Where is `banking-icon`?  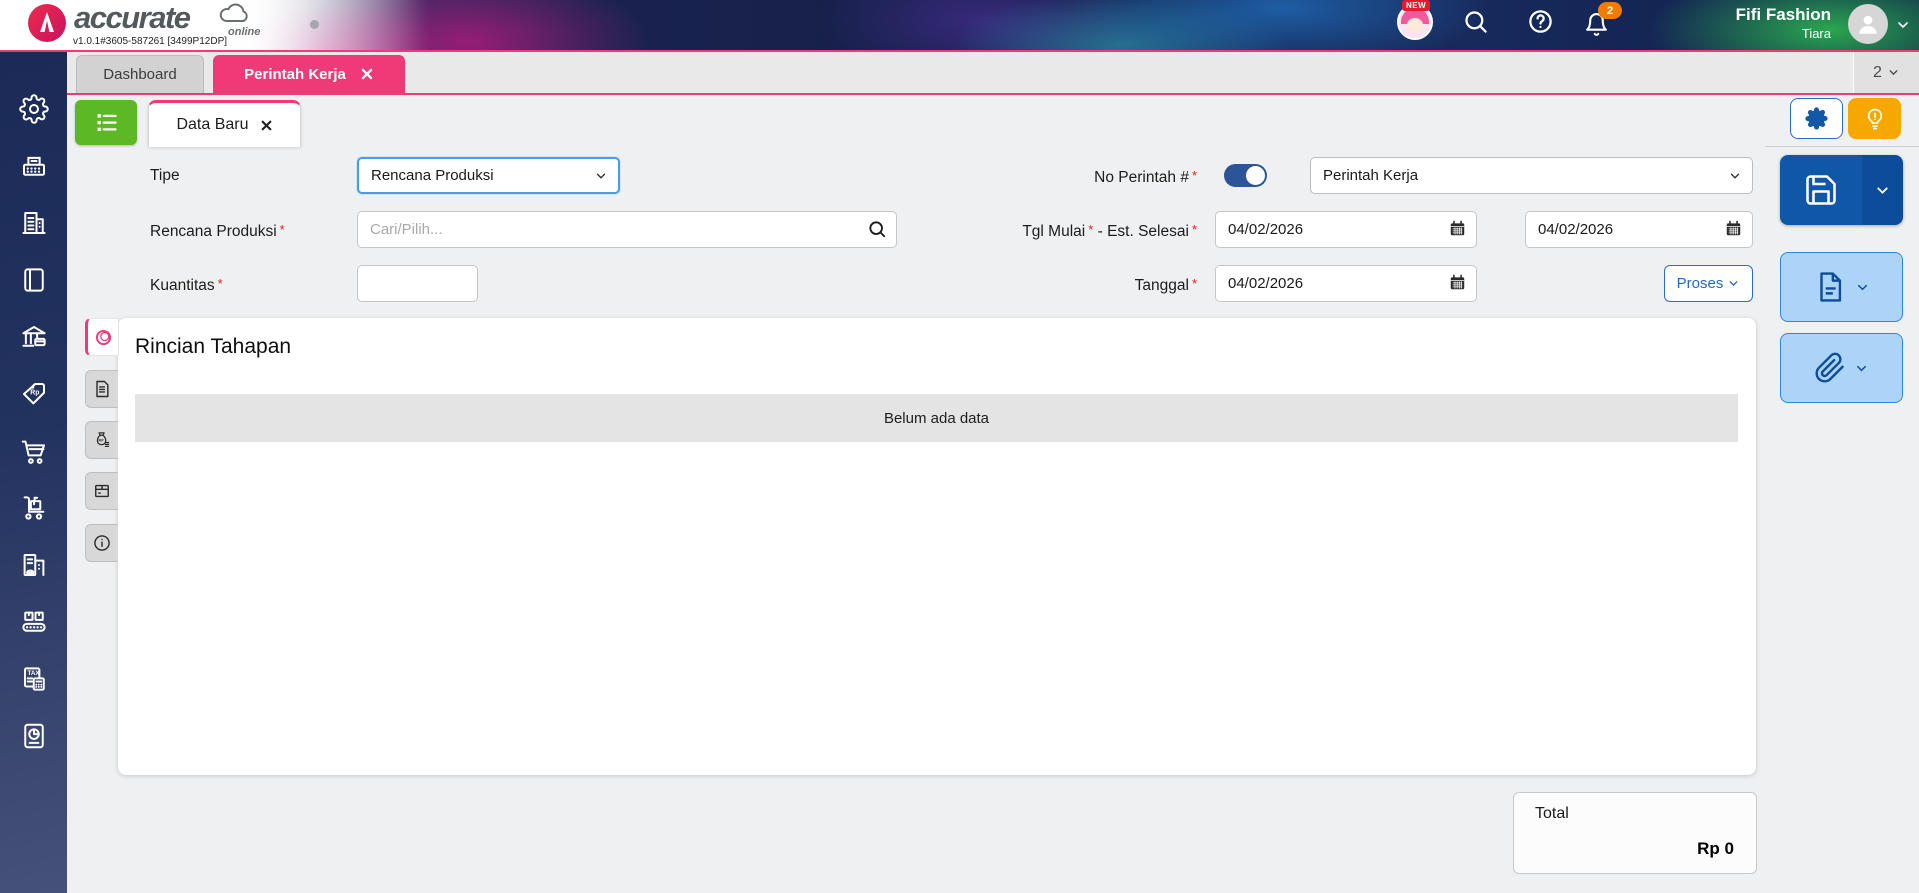
banking-icon is located at coordinates (34, 337).